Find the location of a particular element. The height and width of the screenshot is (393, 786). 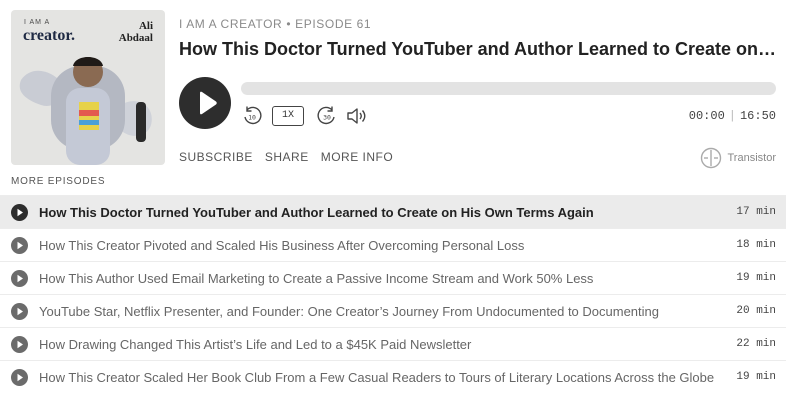

episode-number: EPISODE 61 is located at coordinates (333, 24).